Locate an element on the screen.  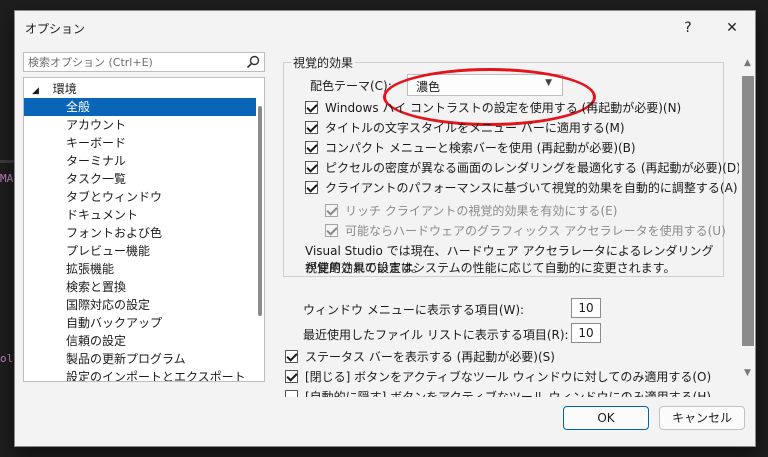
cancel-button: キャンセル is located at coordinates (702, 418).